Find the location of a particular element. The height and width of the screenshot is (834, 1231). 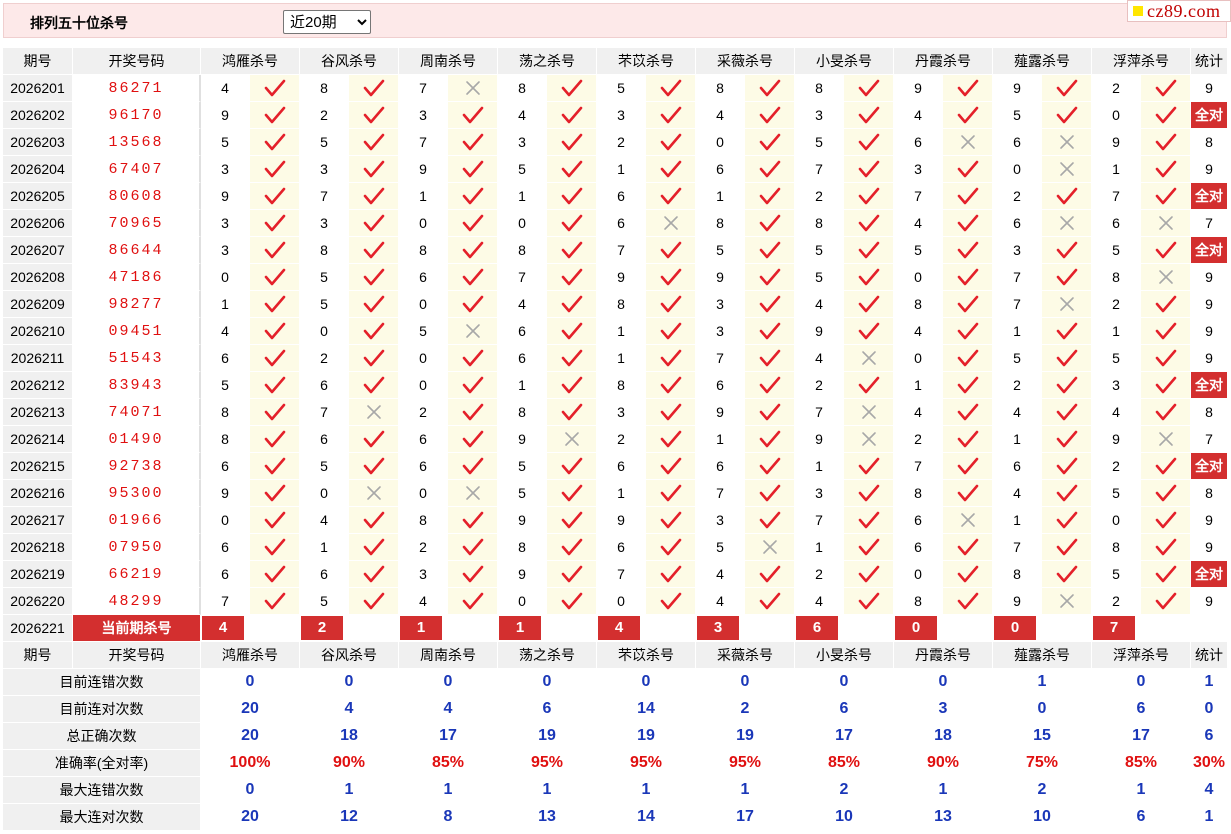

header-expert: 浮萍杀号 is located at coordinates (1141, 61).